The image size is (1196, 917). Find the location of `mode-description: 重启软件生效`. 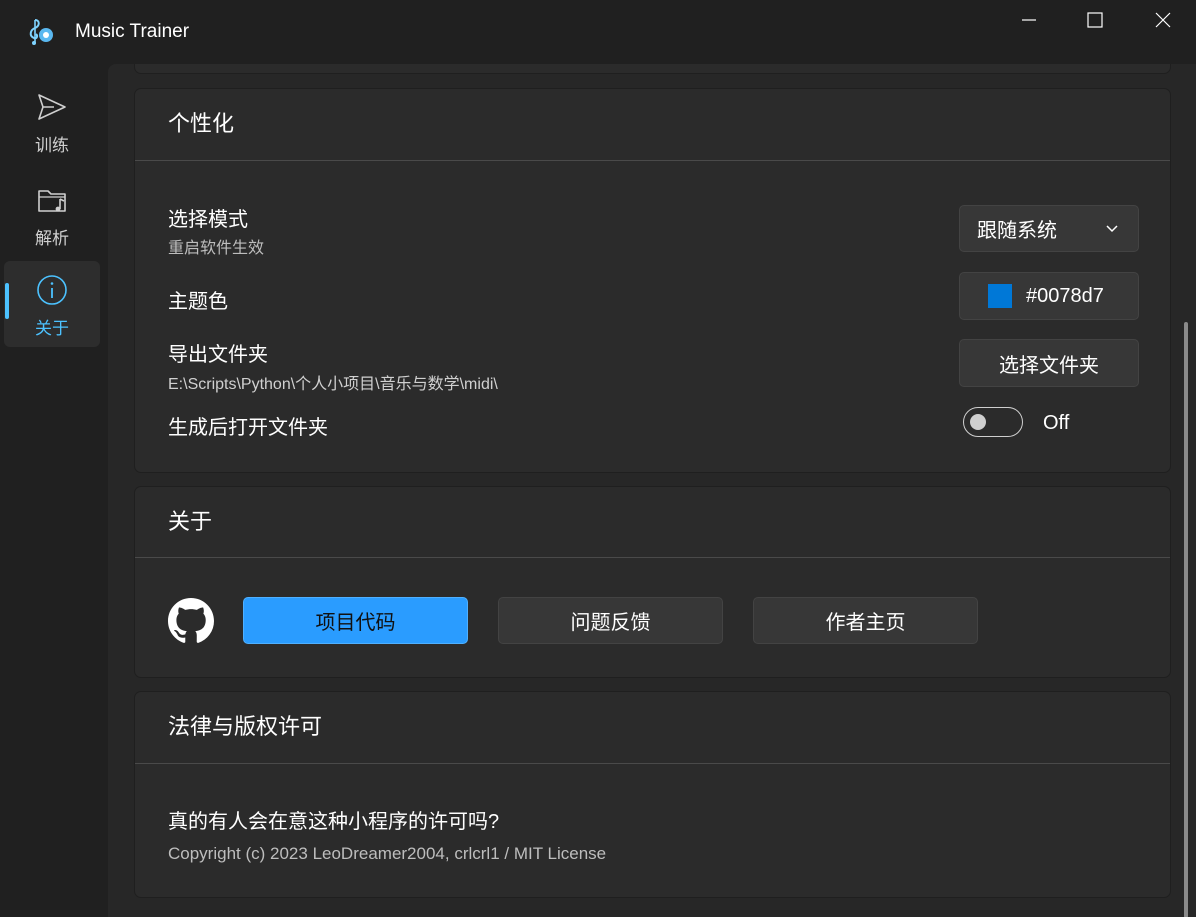

mode-description: 重启软件生效 is located at coordinates (216, 248).